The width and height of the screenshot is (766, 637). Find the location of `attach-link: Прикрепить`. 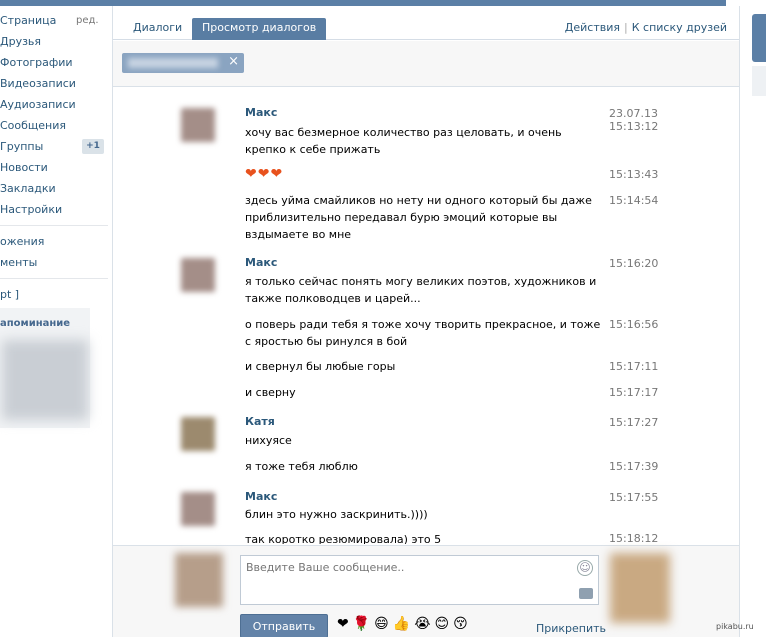

attach-link: Прикрепить is located at coordinates (571, 628).